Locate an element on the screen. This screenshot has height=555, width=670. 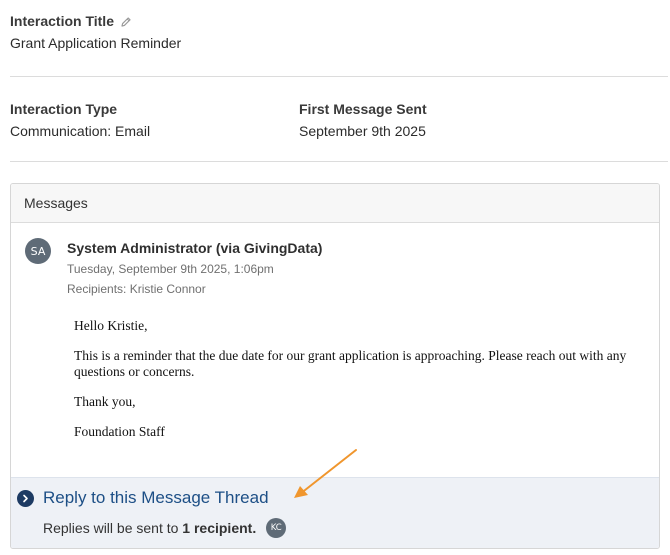
reply-thread-link: Reply to this Message Thread is located at coordinates (143, 498).